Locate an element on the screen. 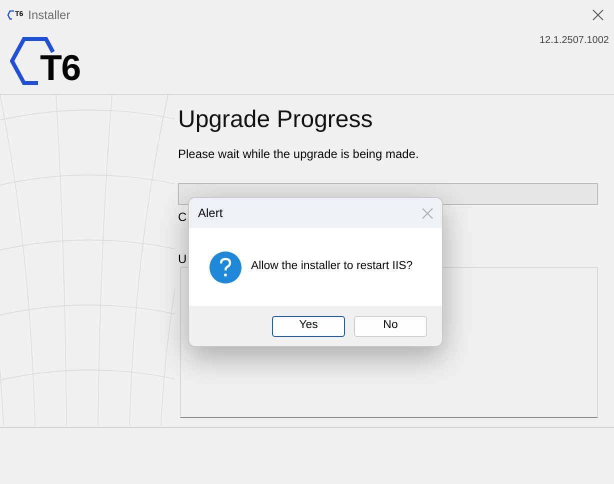 This screenshot has height=484, width=614. window-title: Installer is located at coordinates (49, 15).